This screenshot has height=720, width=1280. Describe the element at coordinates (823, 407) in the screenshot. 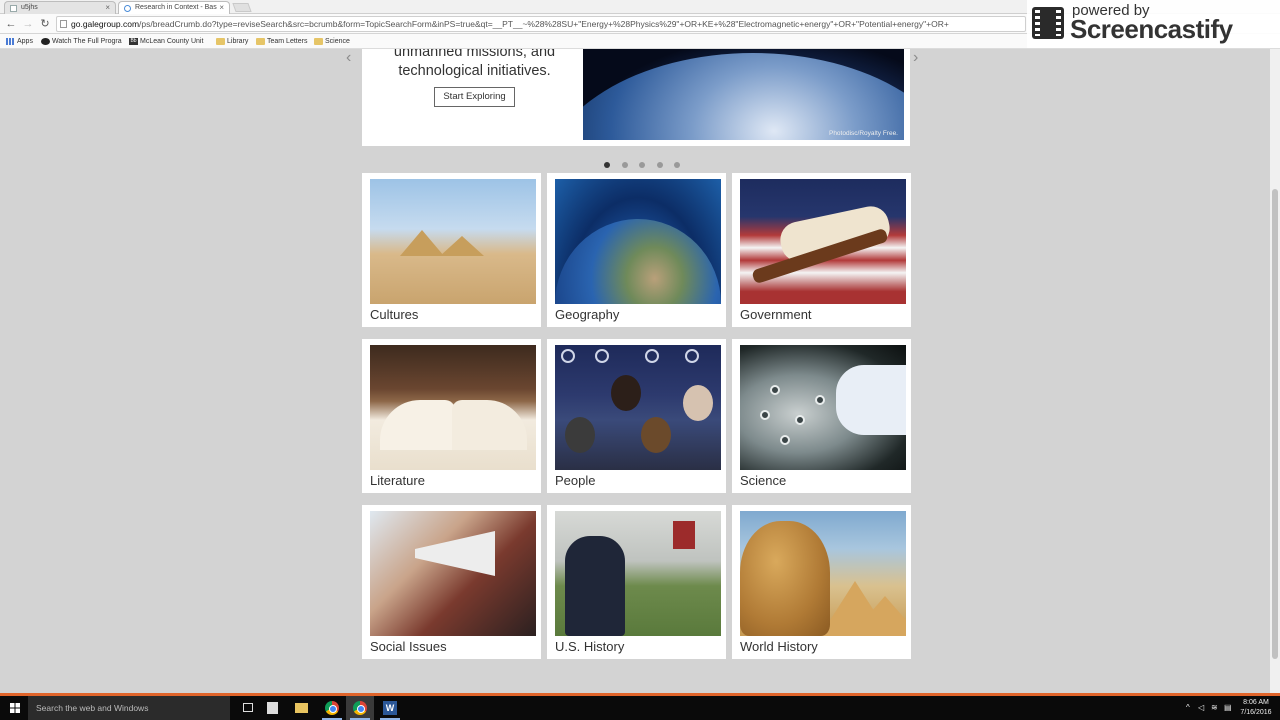

I see `science-image` at that location.